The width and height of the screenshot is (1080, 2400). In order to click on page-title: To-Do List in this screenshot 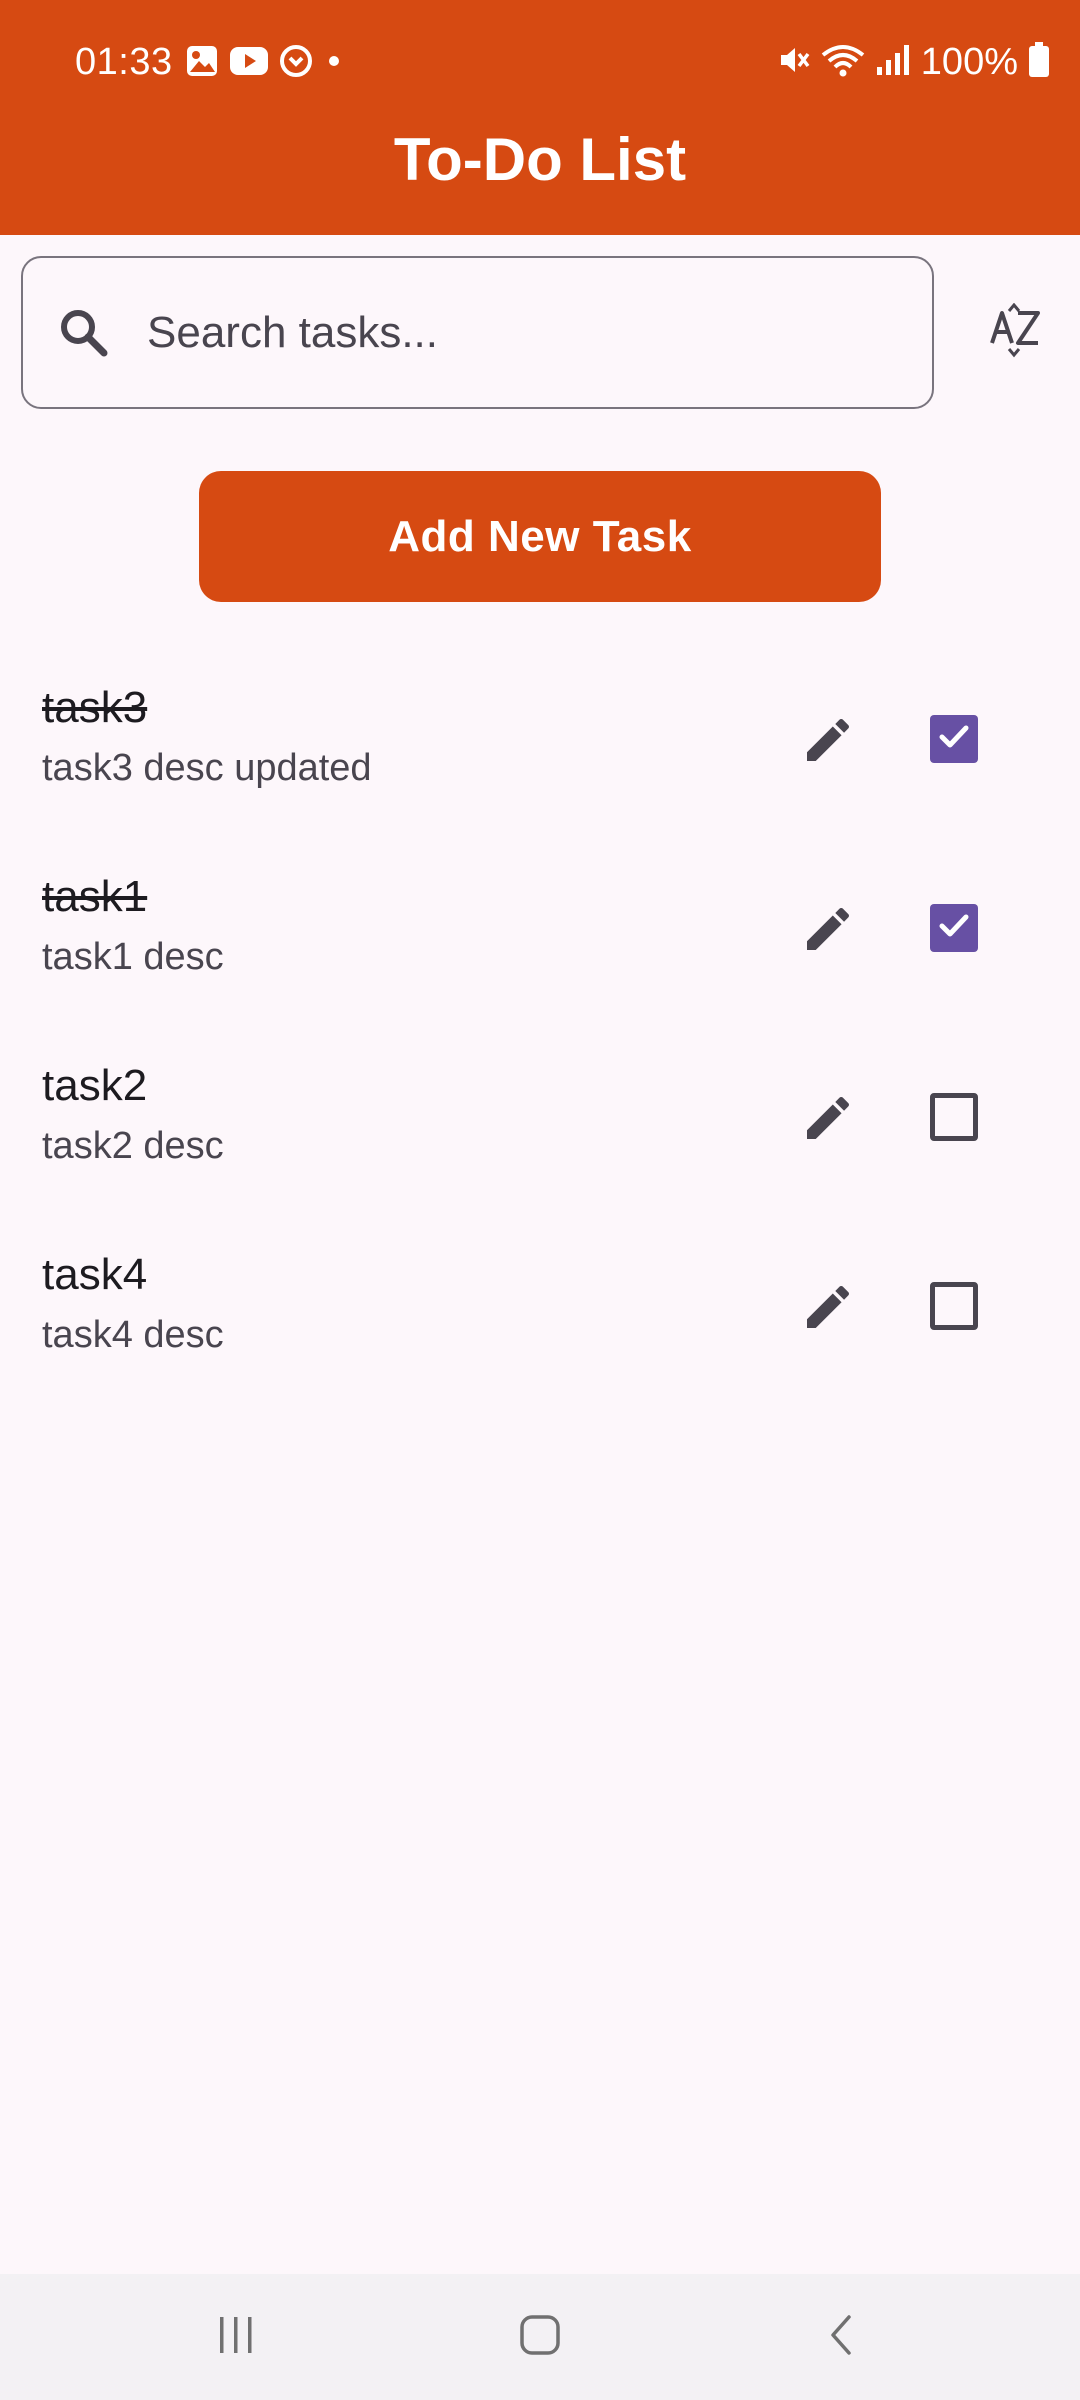, I will do `click(540, 159)`.